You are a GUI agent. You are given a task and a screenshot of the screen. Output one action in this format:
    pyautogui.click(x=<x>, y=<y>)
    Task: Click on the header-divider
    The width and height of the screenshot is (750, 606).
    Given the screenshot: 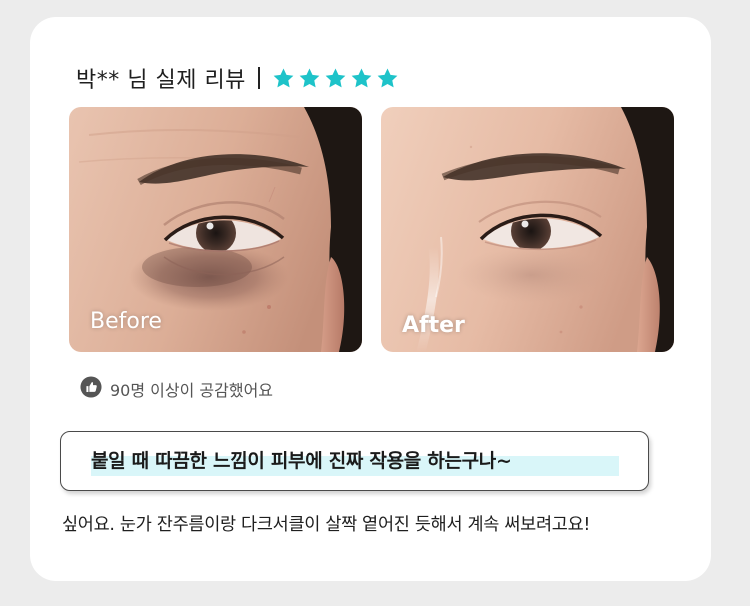 What is the action you would take?
    pyautogui.click(x=258, y=78)
    